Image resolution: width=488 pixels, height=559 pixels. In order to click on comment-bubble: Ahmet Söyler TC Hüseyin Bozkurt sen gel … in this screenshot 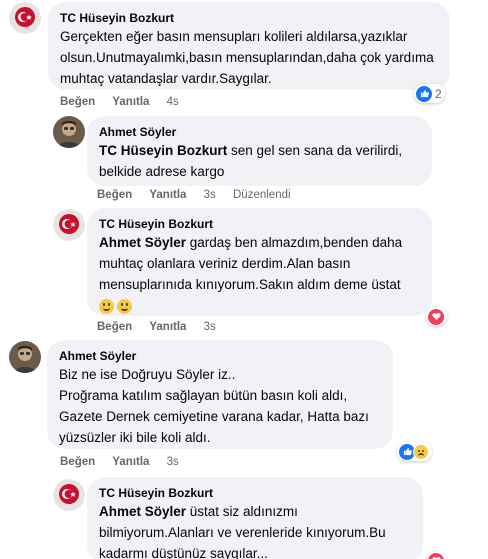, I will do `click(259, 151)`.